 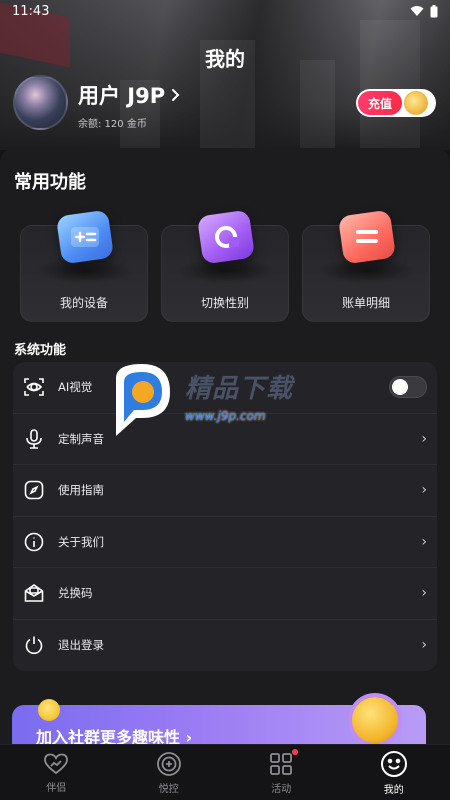 What do you see at coordinates (34, 645) in the screenshot?
I see `power-icon` at bounding box center [34, 645].